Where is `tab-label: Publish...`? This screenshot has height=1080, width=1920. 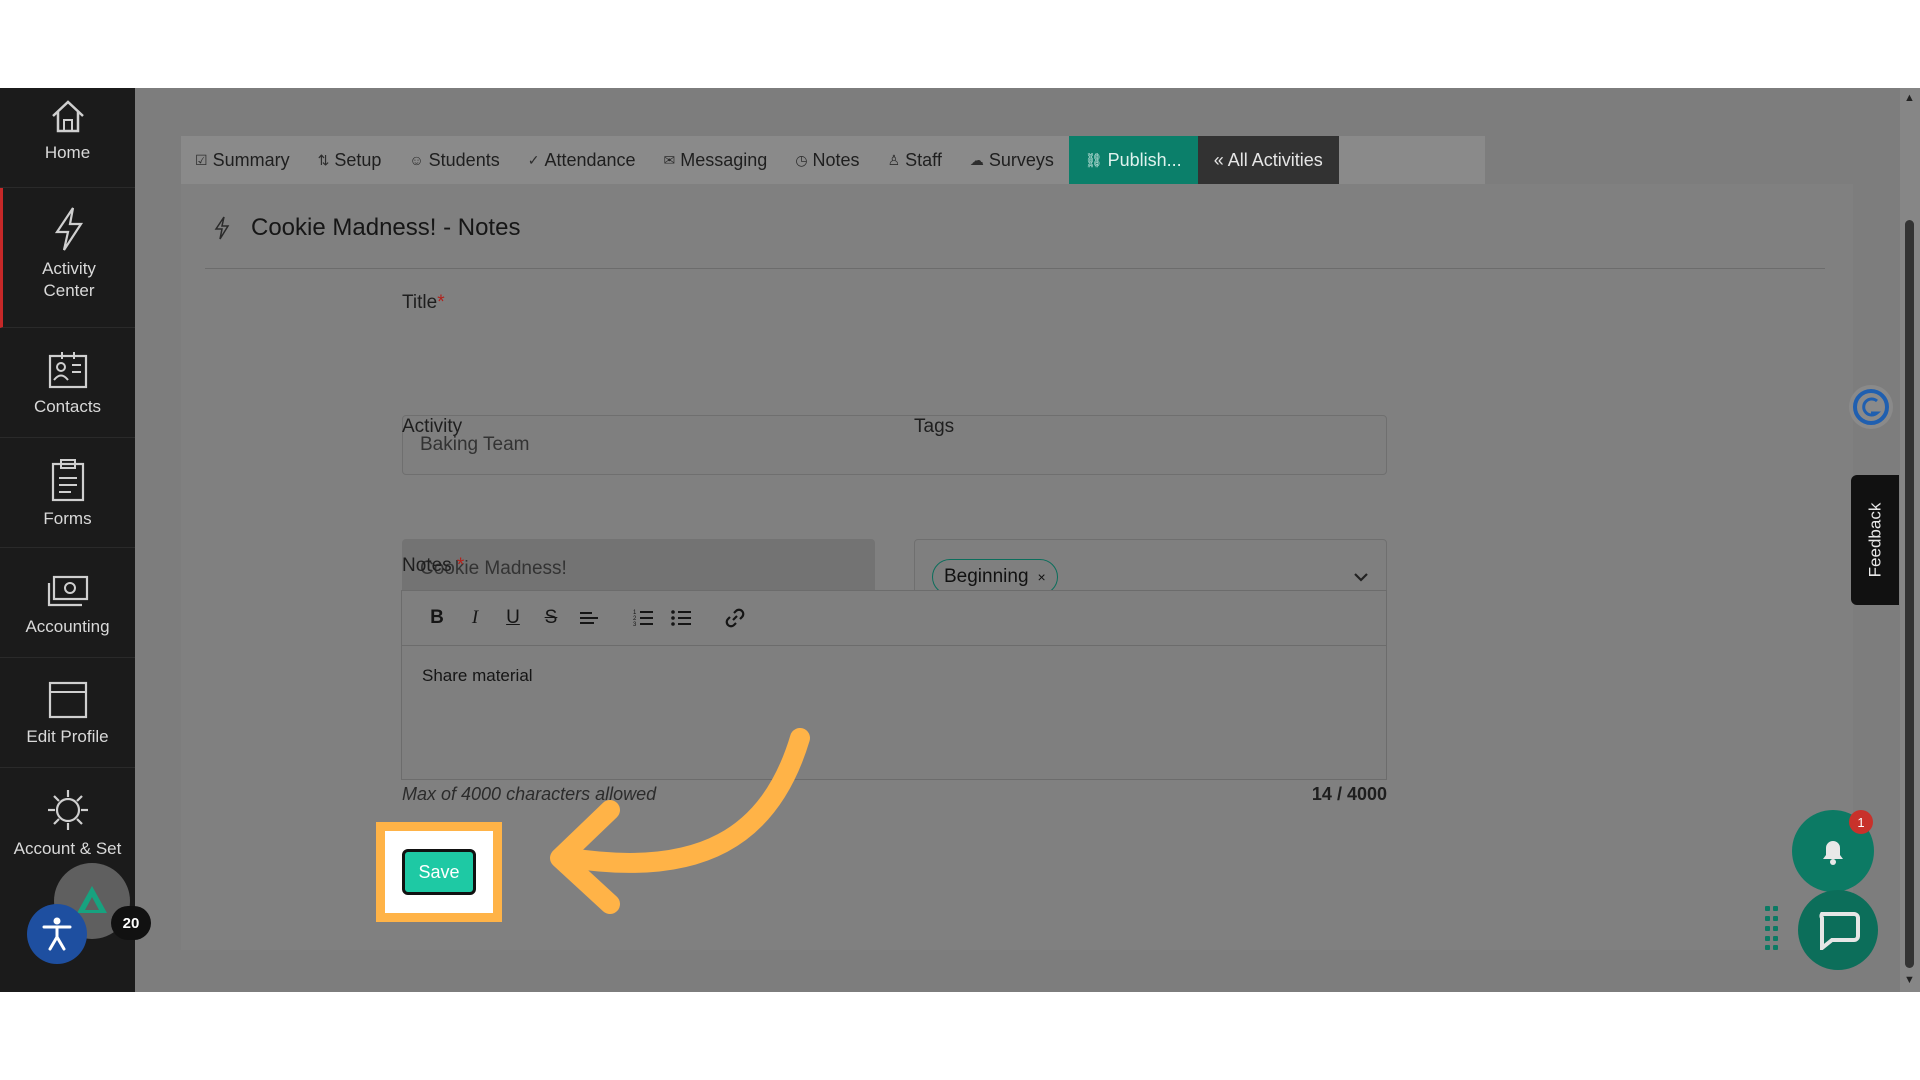
tab-label: Publish... is located at coordinates (1144, 159).